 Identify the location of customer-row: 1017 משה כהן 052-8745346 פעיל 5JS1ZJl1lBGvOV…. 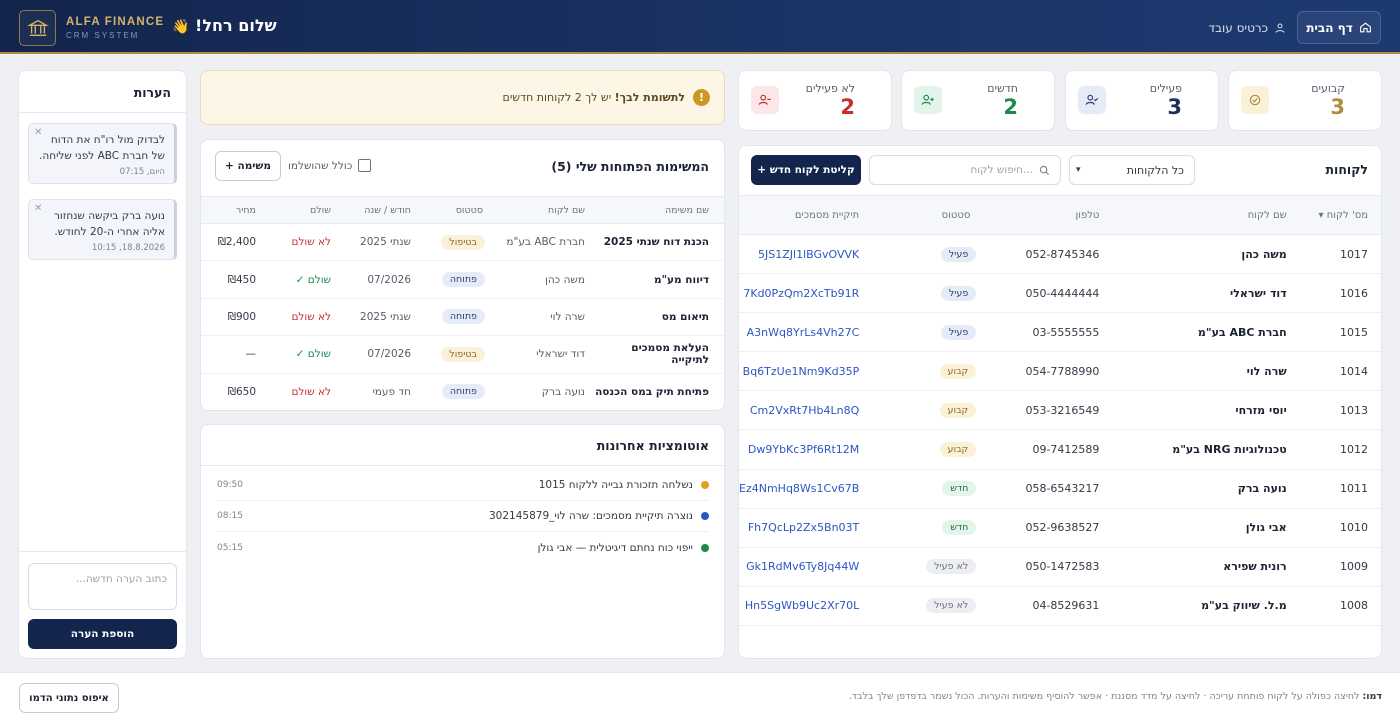
(1060, 254).